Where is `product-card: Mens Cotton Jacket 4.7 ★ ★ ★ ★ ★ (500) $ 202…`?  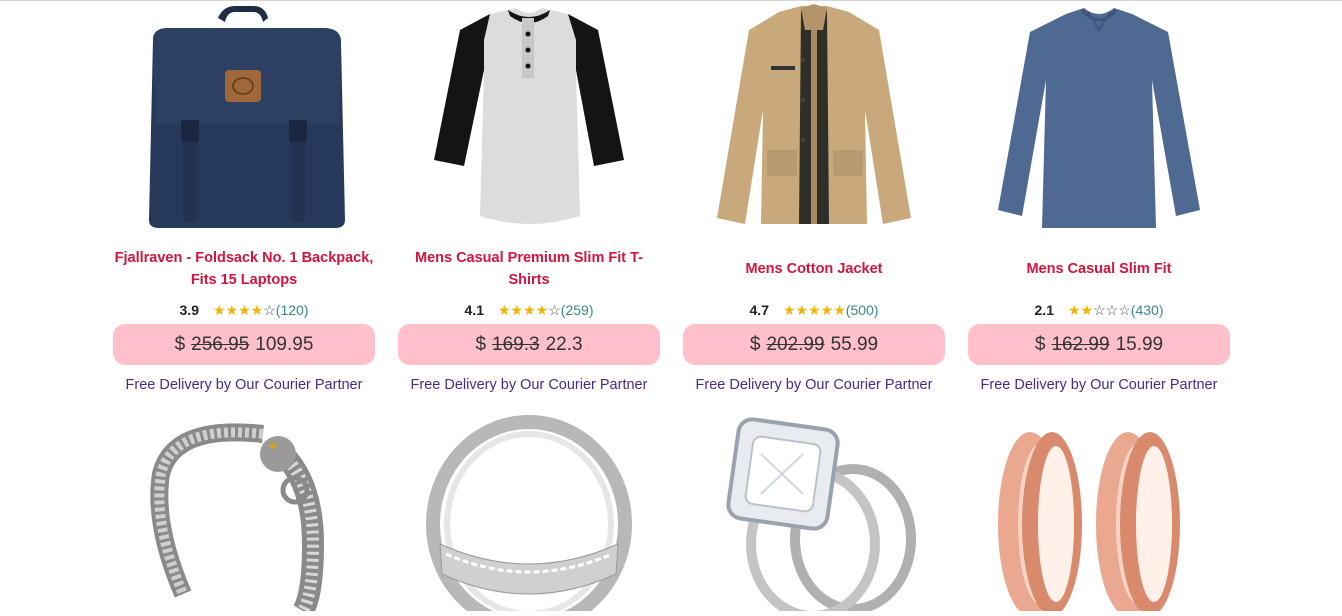
product-card: Mens Cotton Jacket 4.7 ★ ★ ★ ★ ★ (500) $ 202… is located at coordinates (814, 196).